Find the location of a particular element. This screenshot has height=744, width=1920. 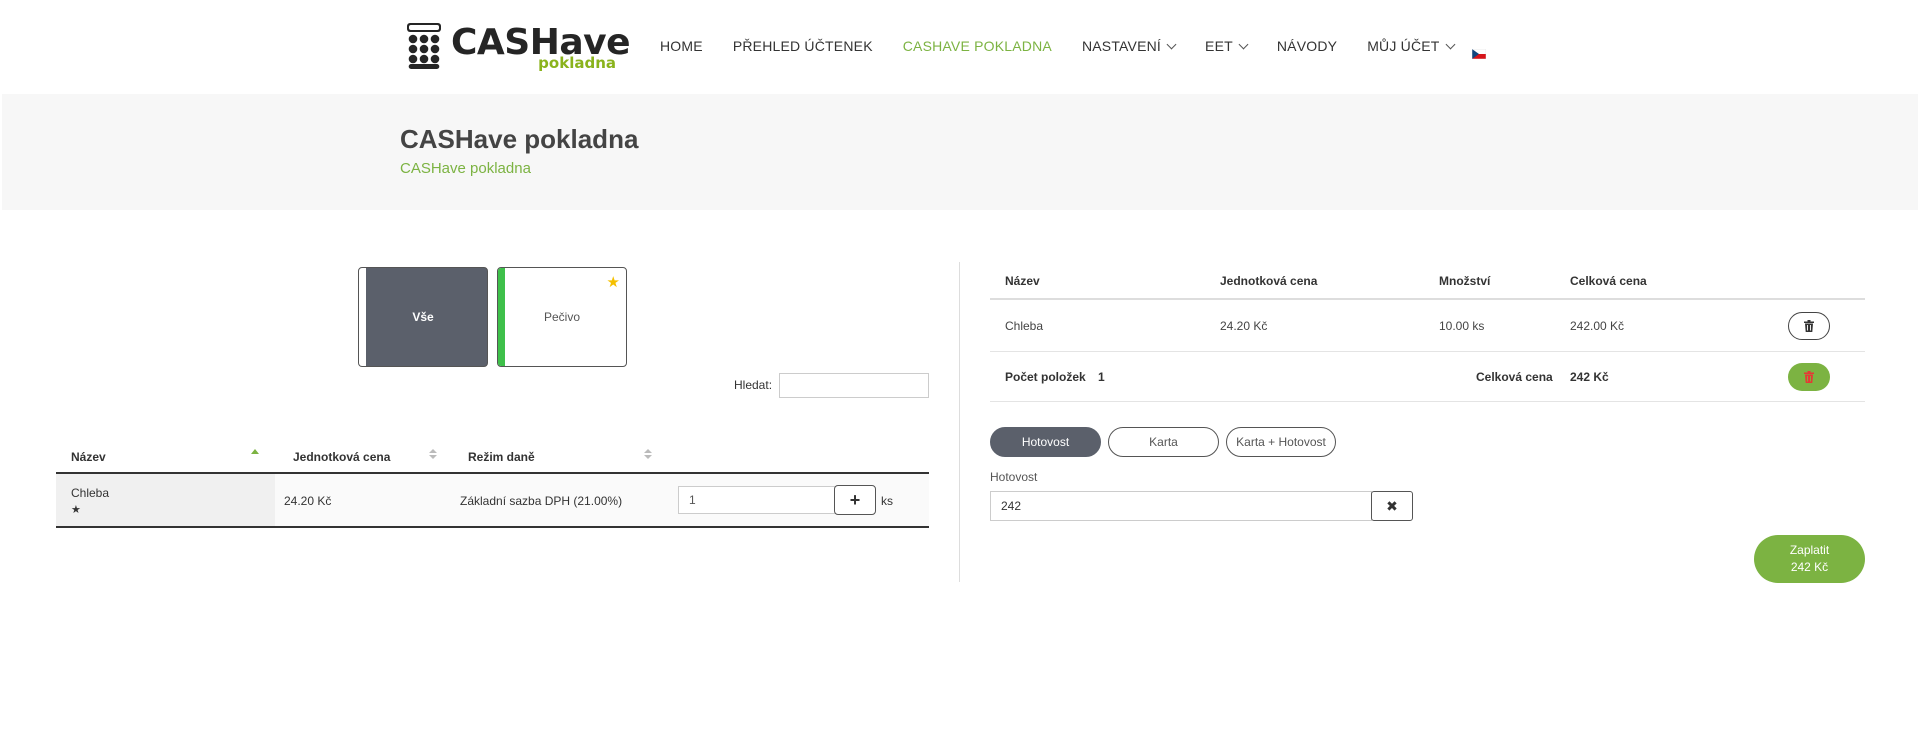

pay-button: Zaplatit 242 Kč is located at coordinates (1809, 559).